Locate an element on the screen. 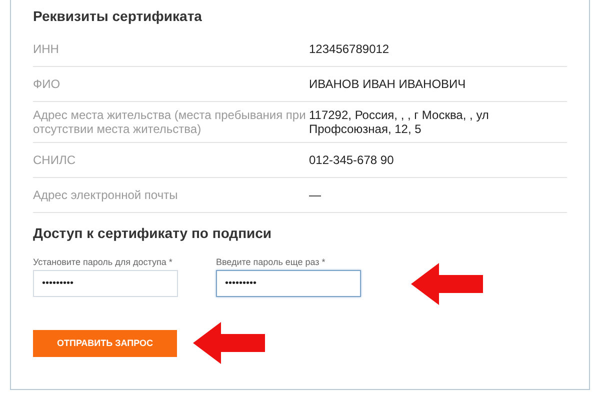  section-title: Реквизиты сертификата is located at coordinates (118, 16).